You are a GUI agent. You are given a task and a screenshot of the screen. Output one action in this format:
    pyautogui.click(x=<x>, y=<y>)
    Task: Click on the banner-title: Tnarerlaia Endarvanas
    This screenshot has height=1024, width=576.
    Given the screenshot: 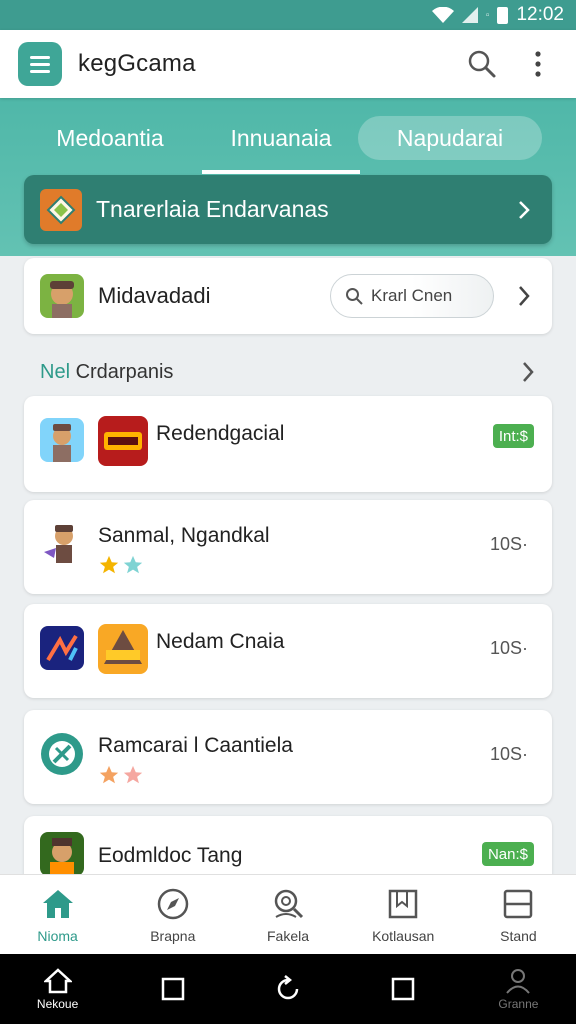 What is the action you would take?
    pyautogui.click(x=212, y=209)
    